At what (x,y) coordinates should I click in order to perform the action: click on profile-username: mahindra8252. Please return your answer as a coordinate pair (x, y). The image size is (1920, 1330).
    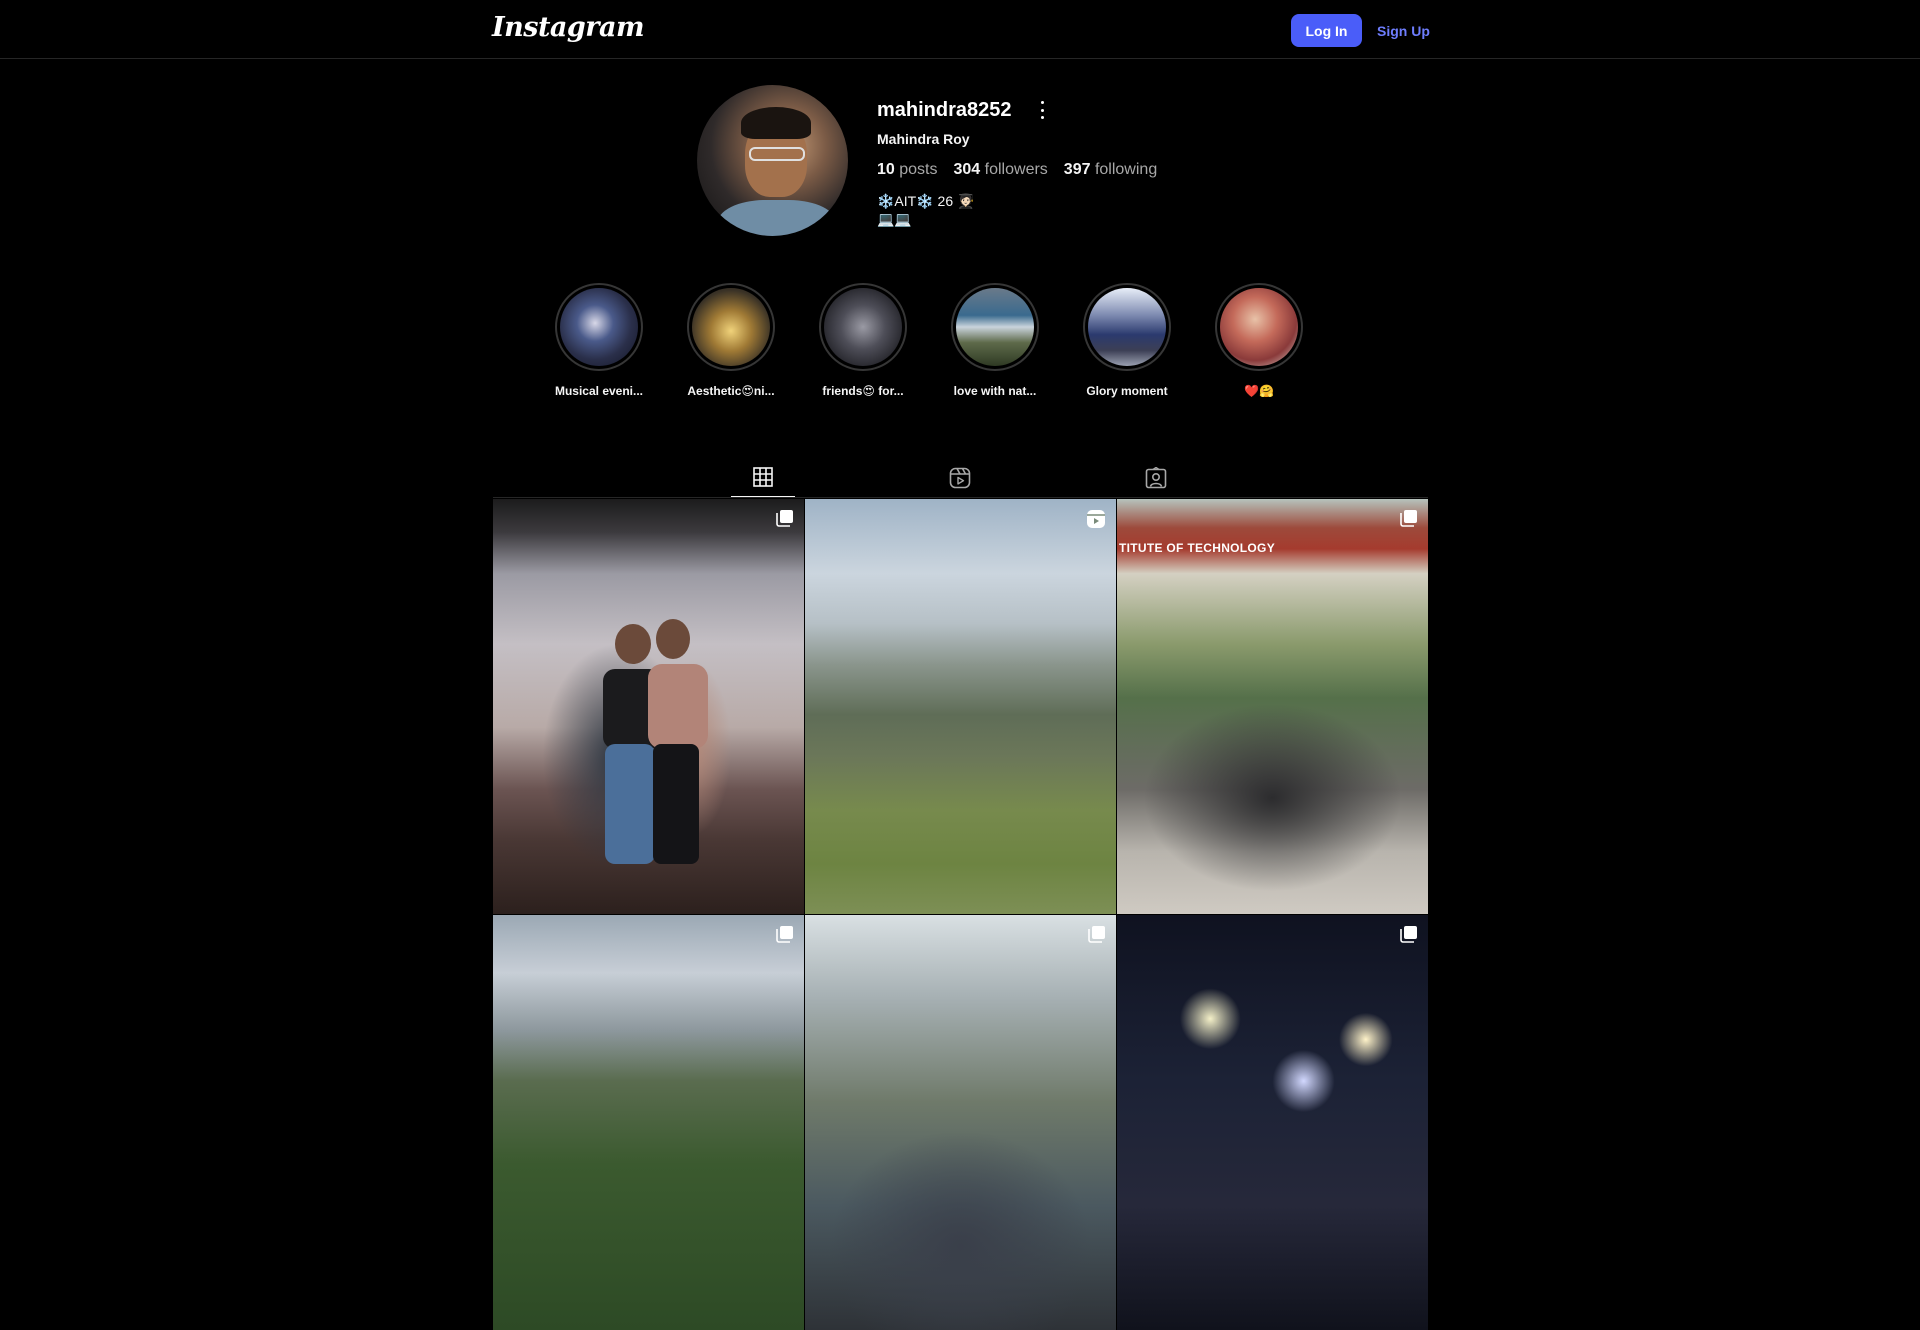
    Looking at the image, I should click on (944, 110).